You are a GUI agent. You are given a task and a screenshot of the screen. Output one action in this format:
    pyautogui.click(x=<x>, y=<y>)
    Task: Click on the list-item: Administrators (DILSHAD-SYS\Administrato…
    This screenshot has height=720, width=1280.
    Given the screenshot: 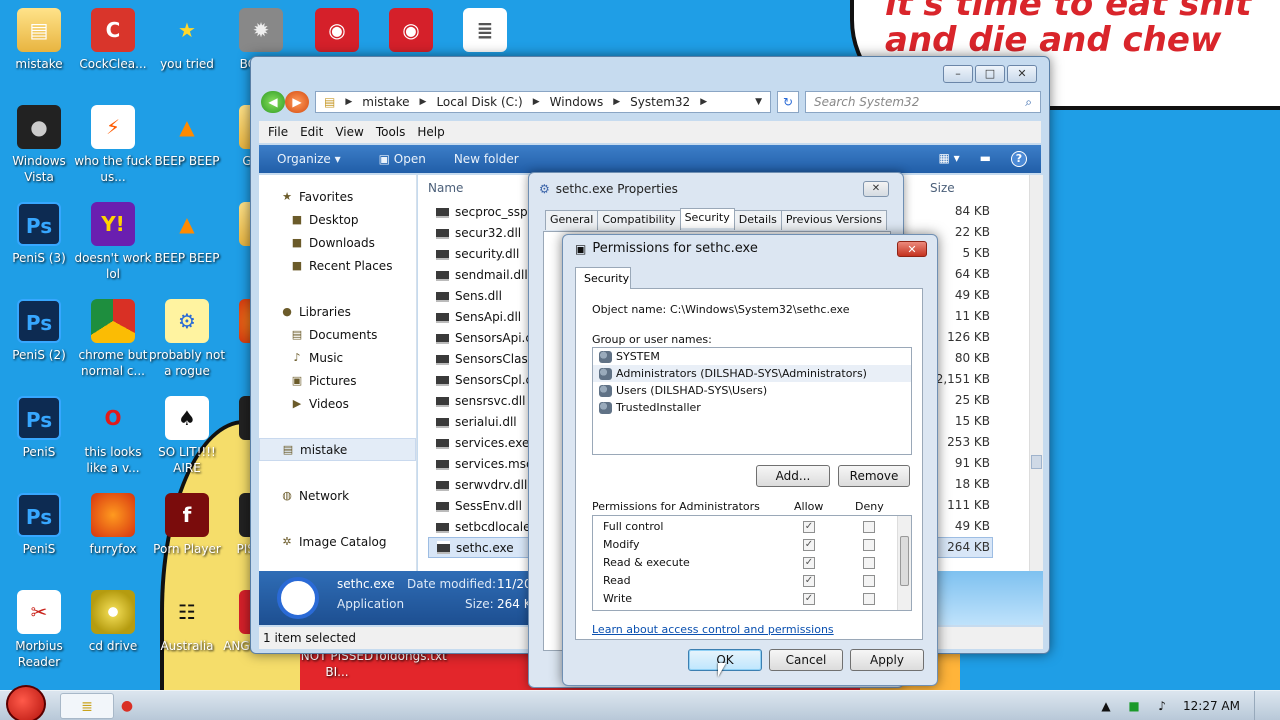 What is the action you would take?
    pyautogui.click(x=752, y=373)
    